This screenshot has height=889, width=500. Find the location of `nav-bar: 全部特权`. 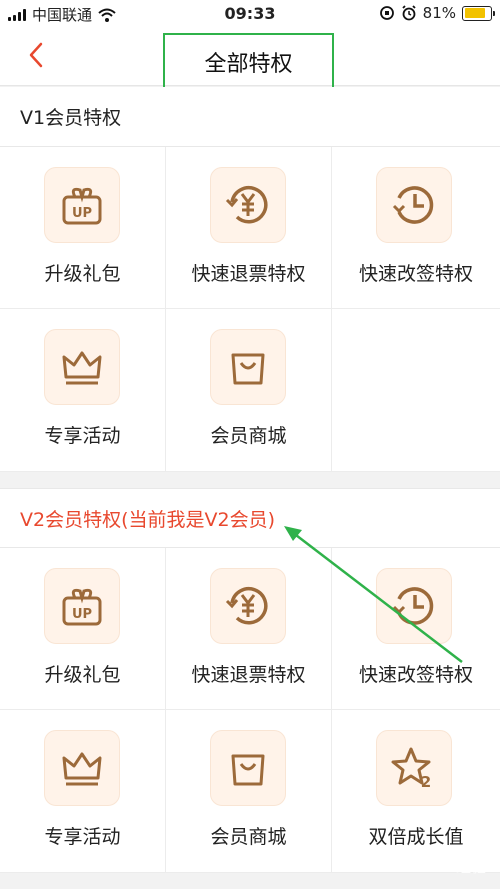

nav-bar: 全部特权 is located at coordinates (250, 59).